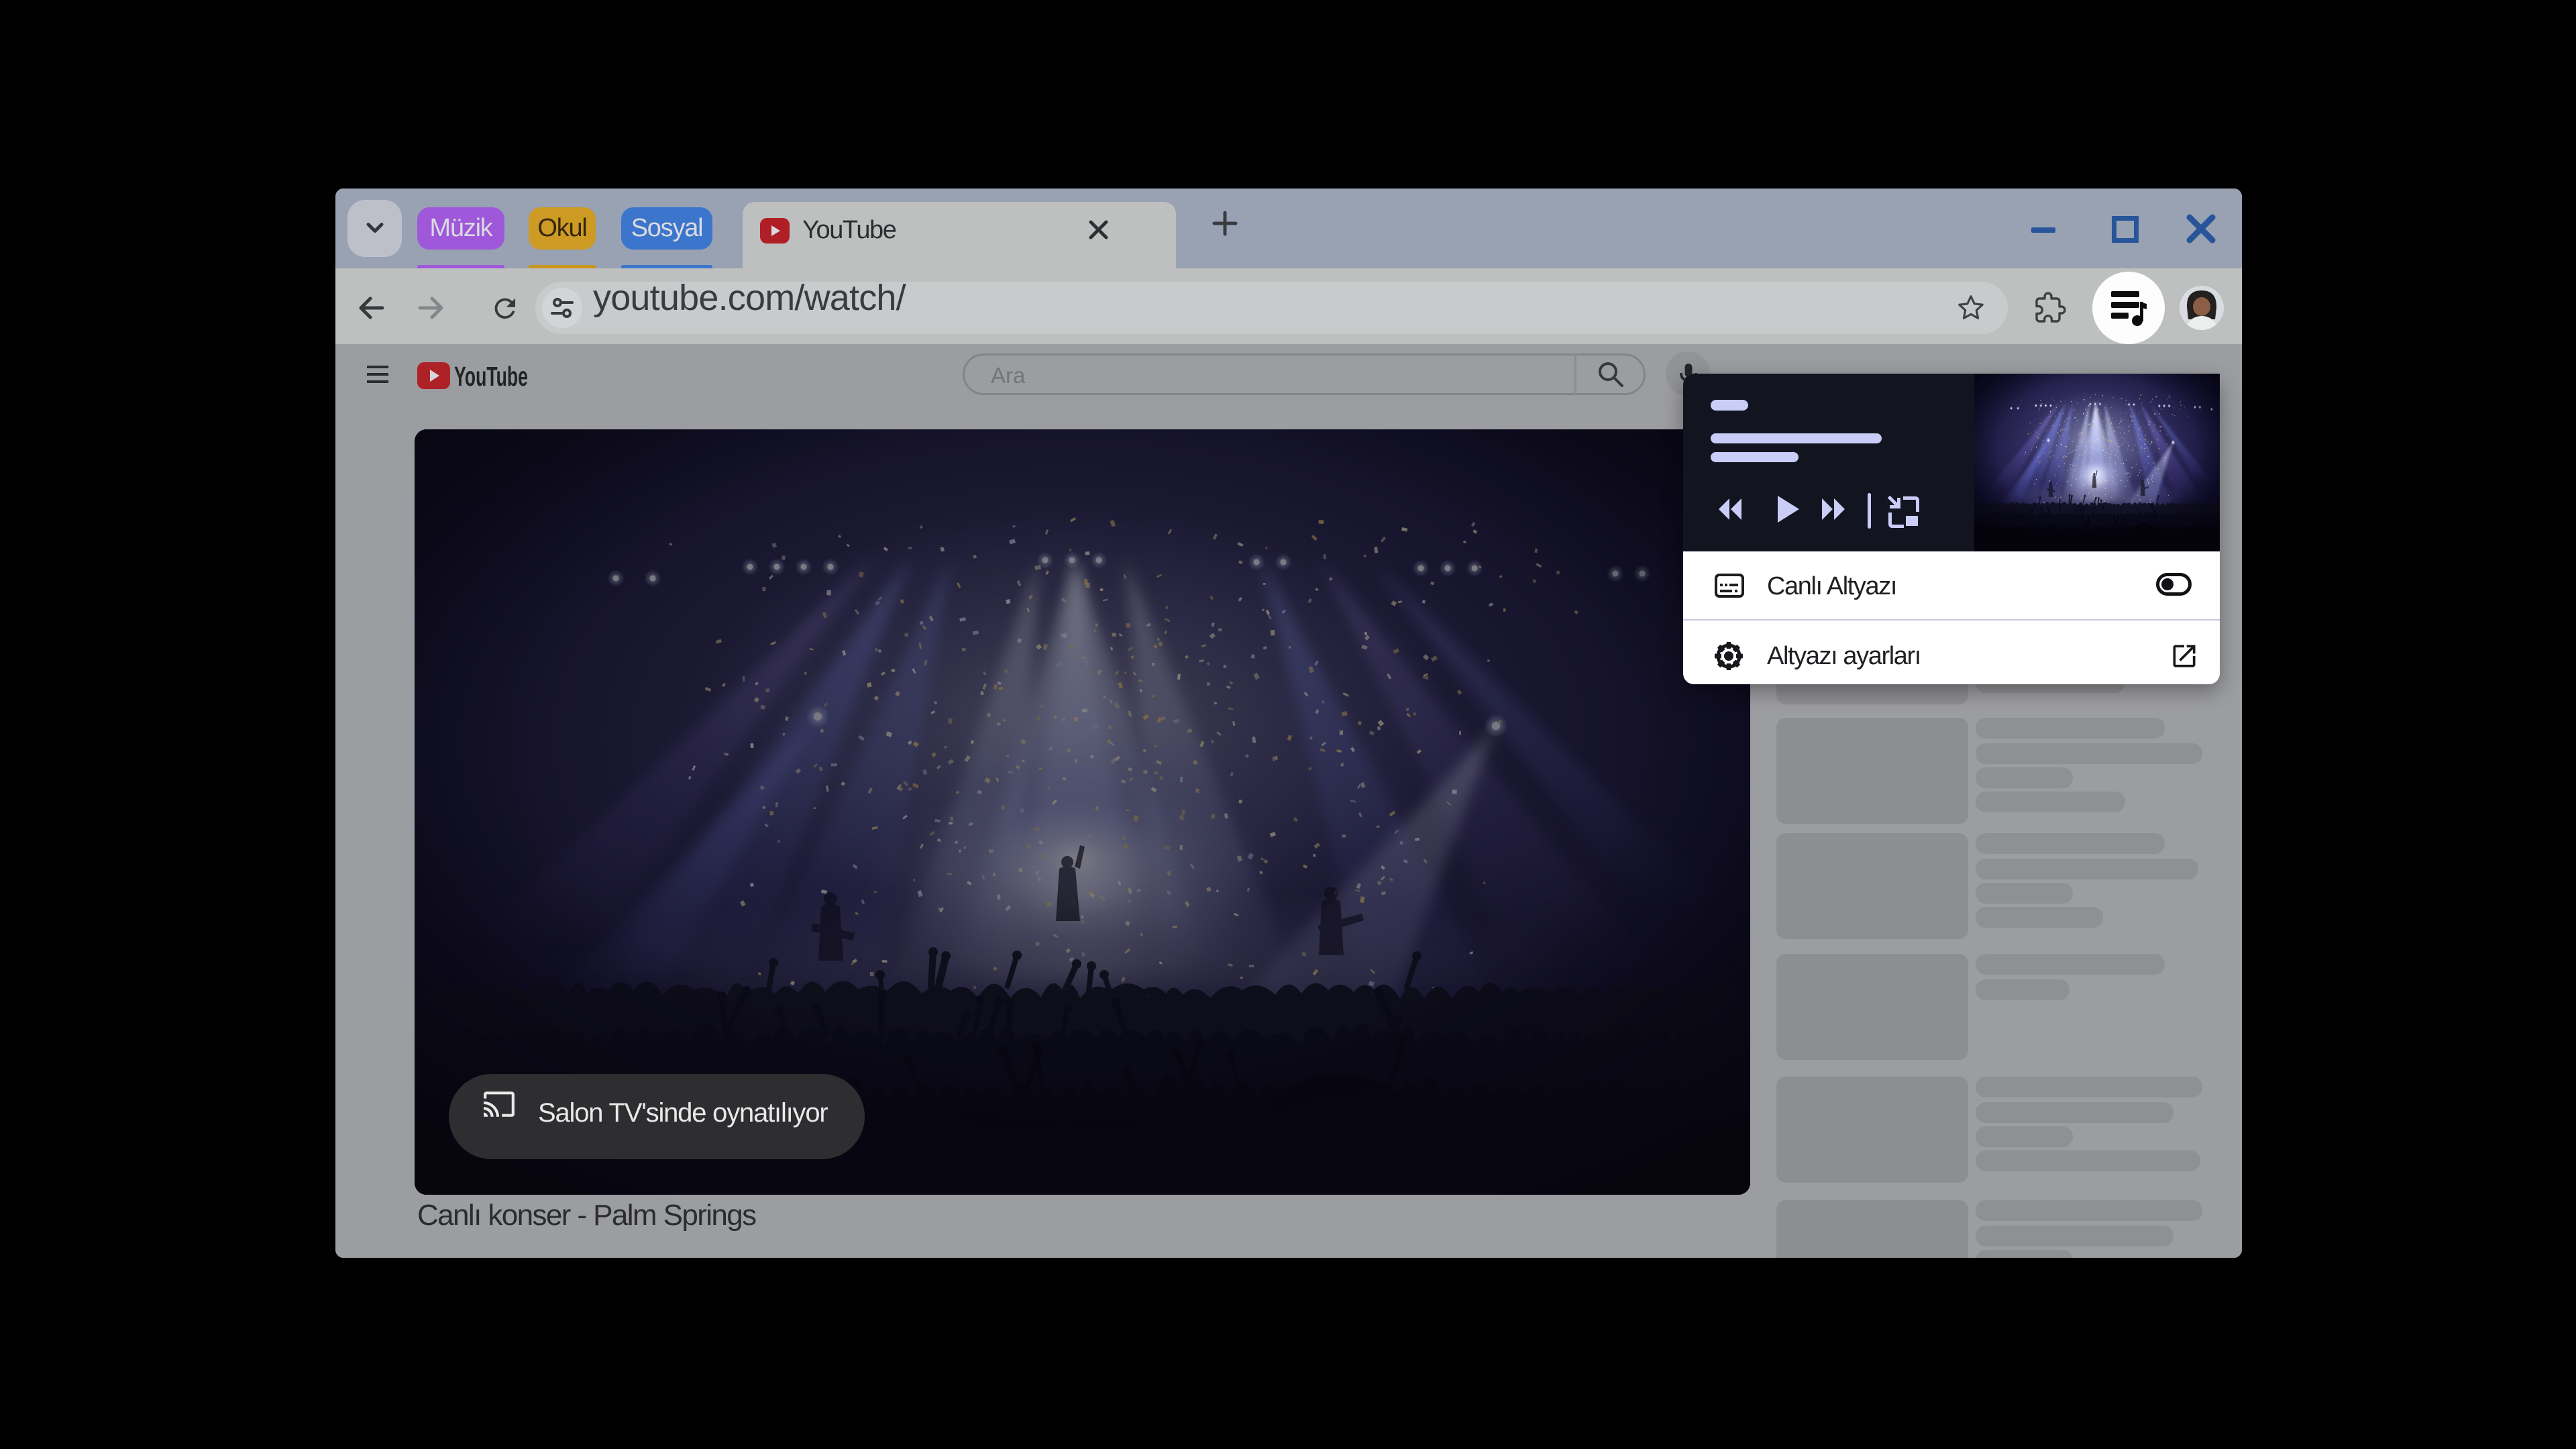 This screenshot has width=2576, height=1449. What do you see at coordinates (491, 376) in the screenshot?
I see `svg-text: YouTube` at bounding box center [491, 376].